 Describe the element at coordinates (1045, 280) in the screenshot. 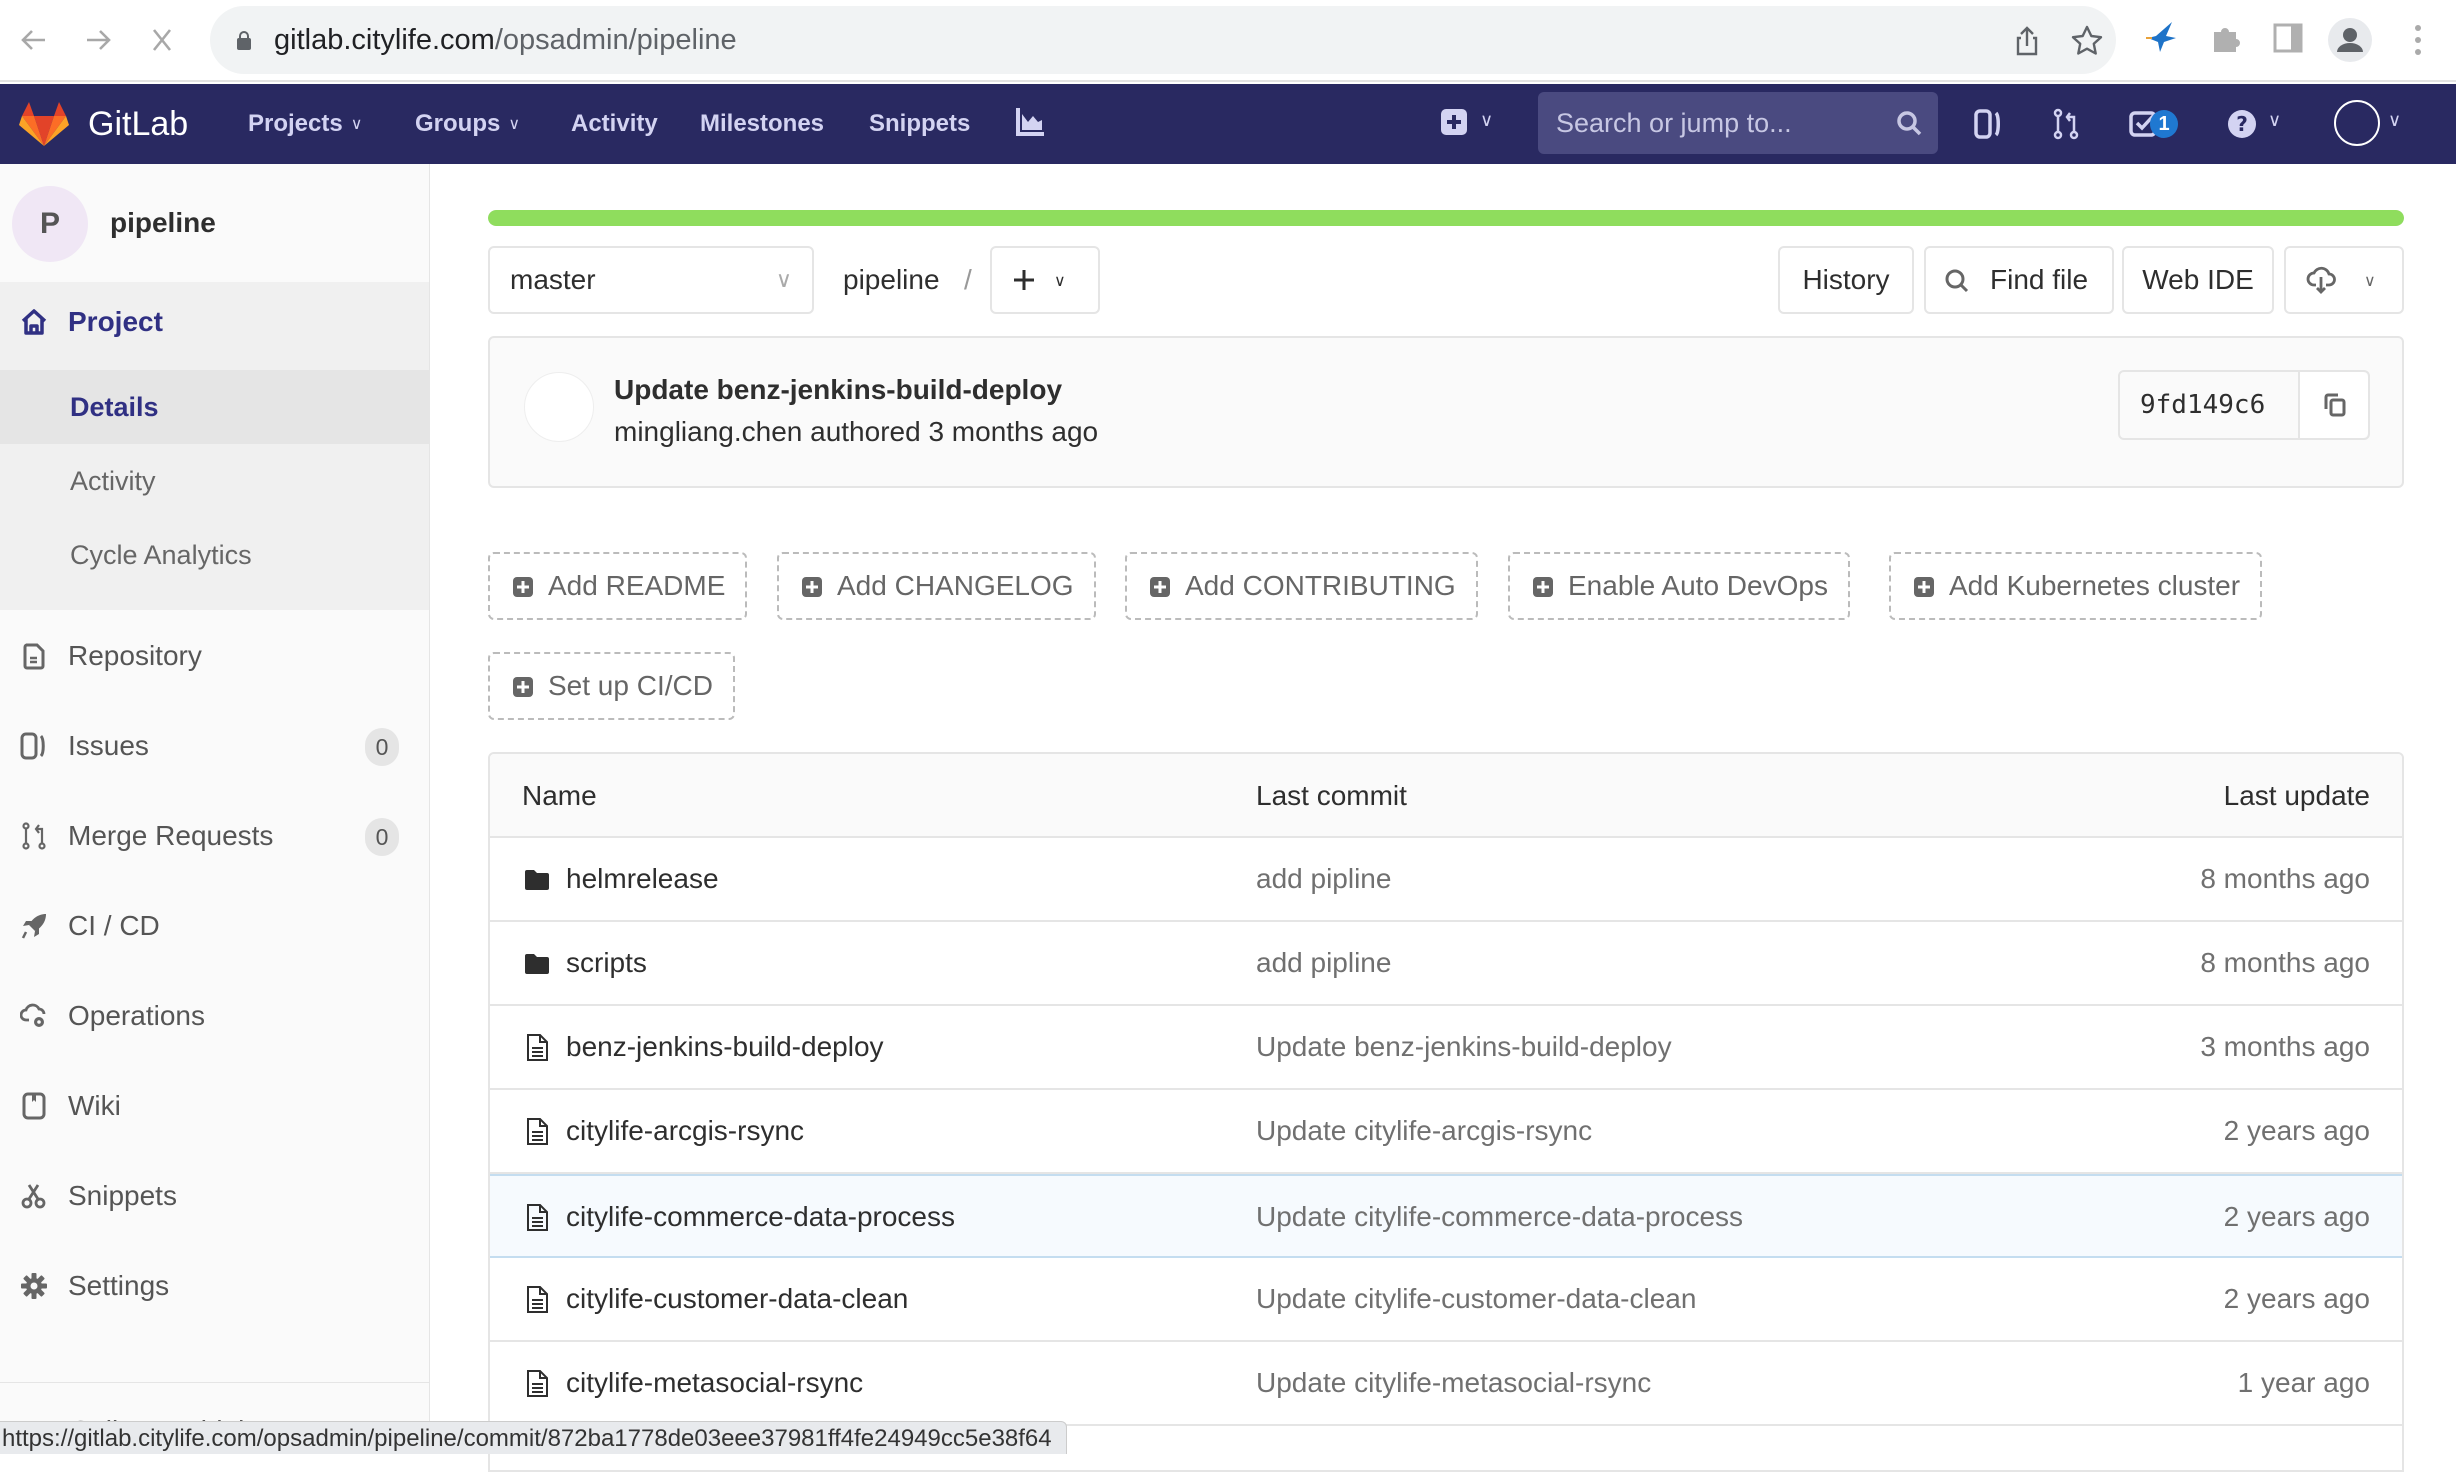

I see `add-to-tree-dropdown: ∨` at that location.